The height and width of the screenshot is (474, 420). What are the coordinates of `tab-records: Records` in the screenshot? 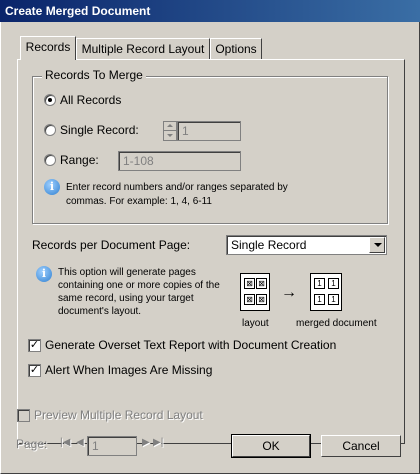 It's located at (48, 48).